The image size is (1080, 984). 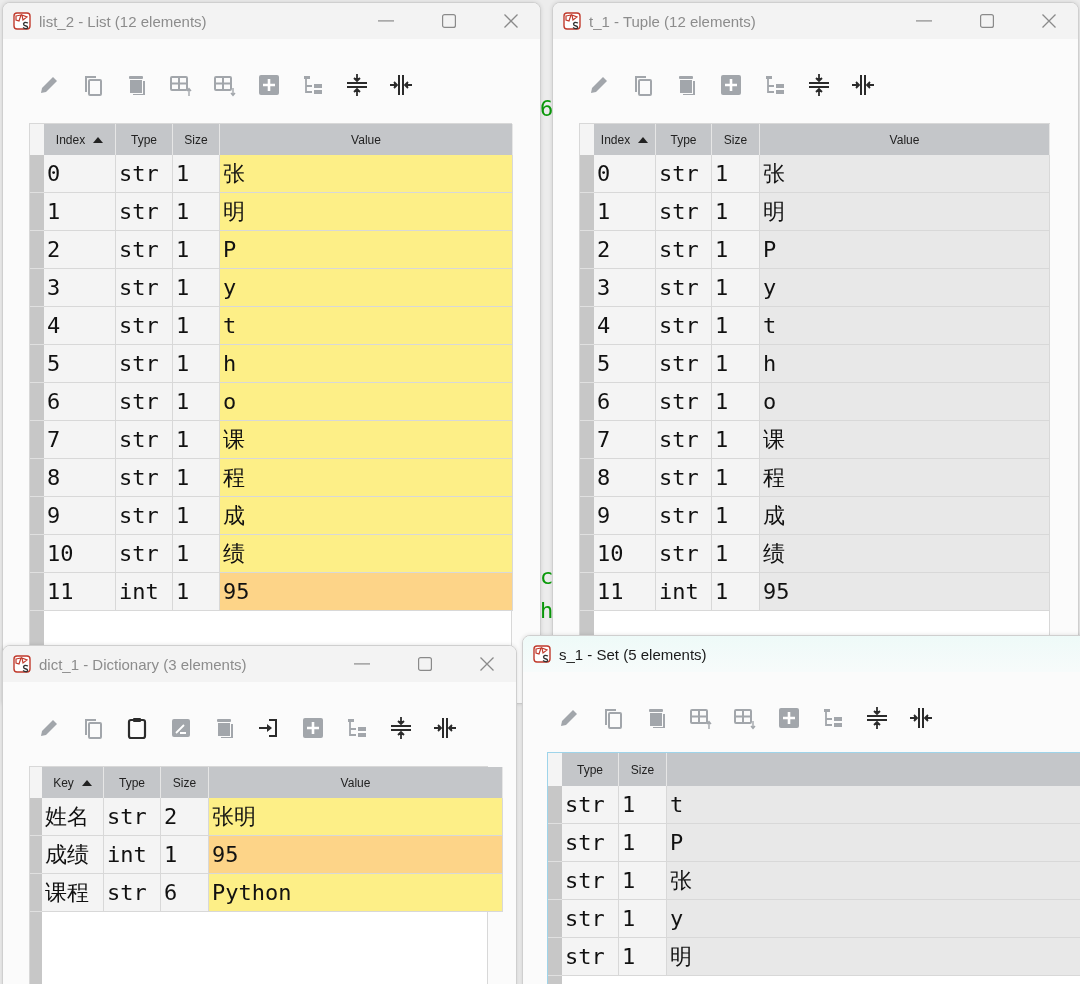 What do you see at coordinates (366, 592) in the screenshot?
I see `table-cell: 95` at bounding box center [366, 592].